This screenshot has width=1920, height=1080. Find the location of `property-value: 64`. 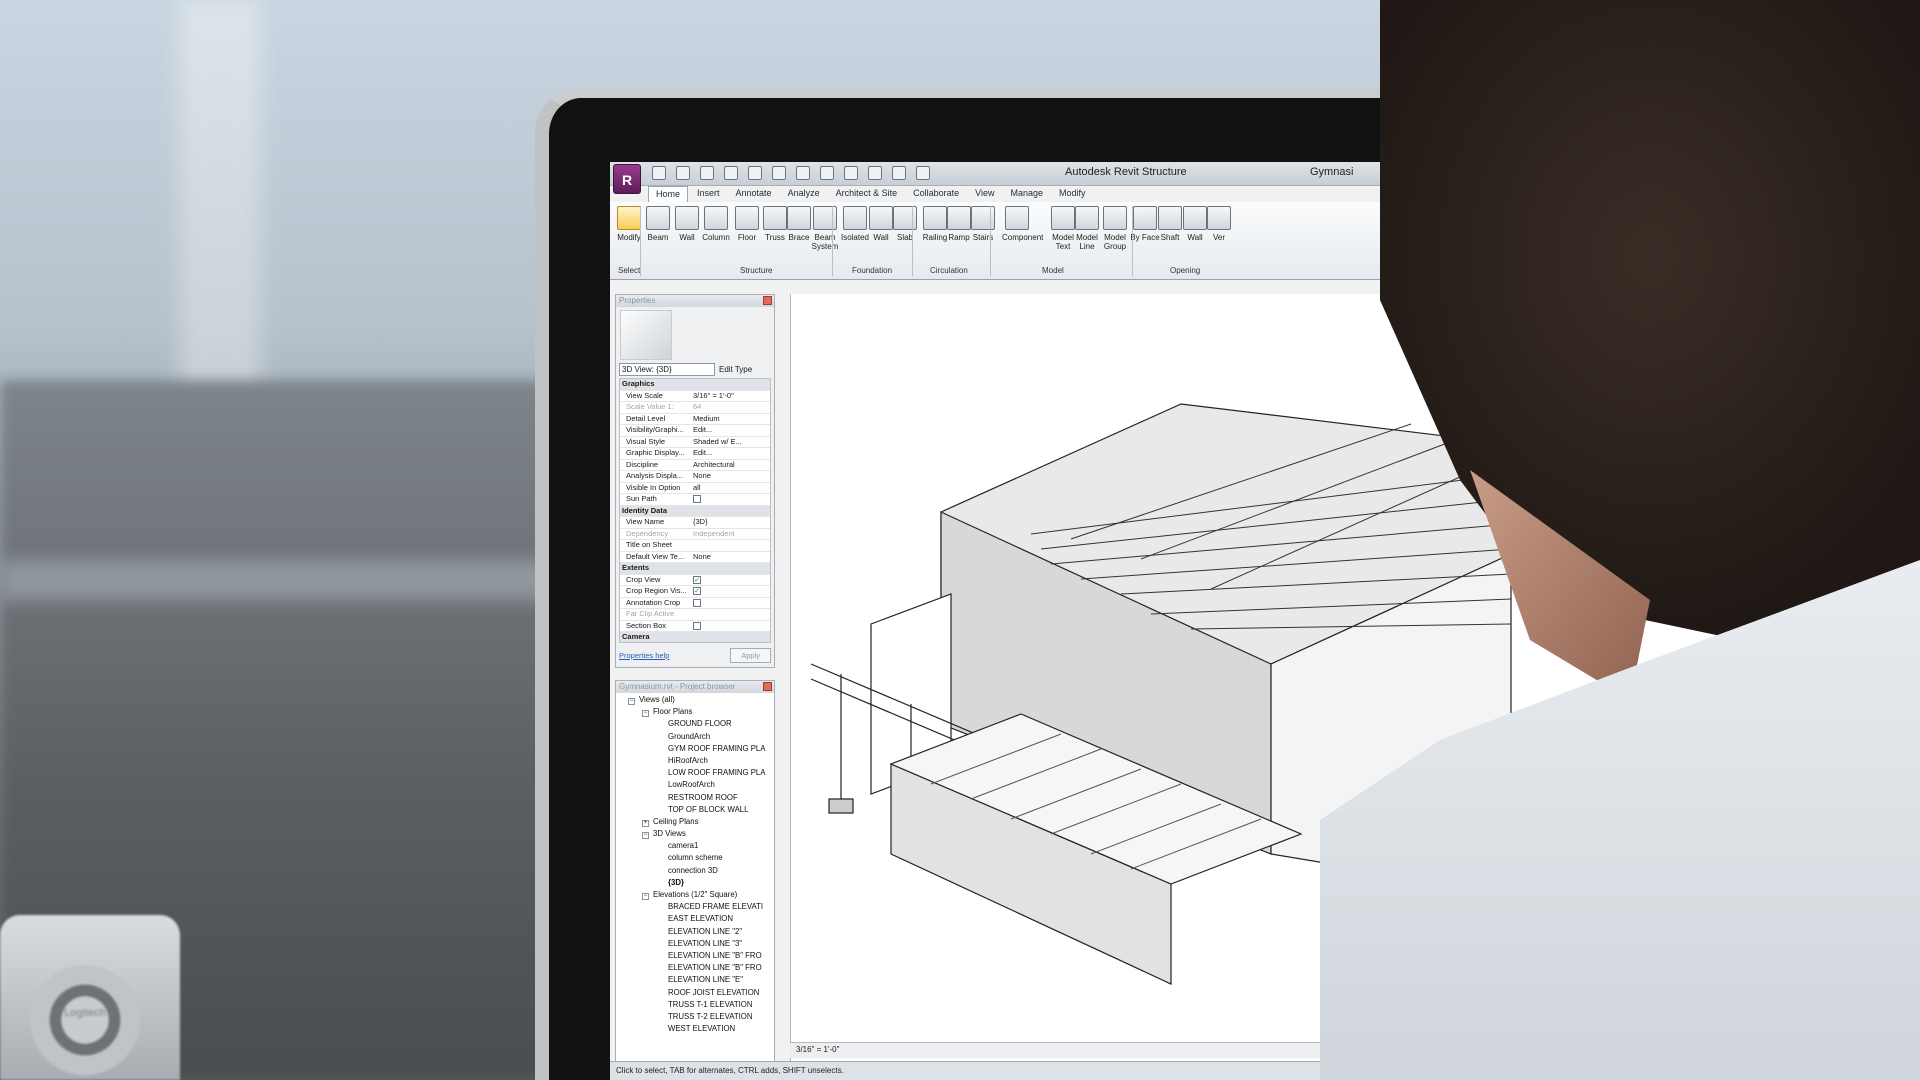

property-value: 64 is located at coordinates (730, 407).